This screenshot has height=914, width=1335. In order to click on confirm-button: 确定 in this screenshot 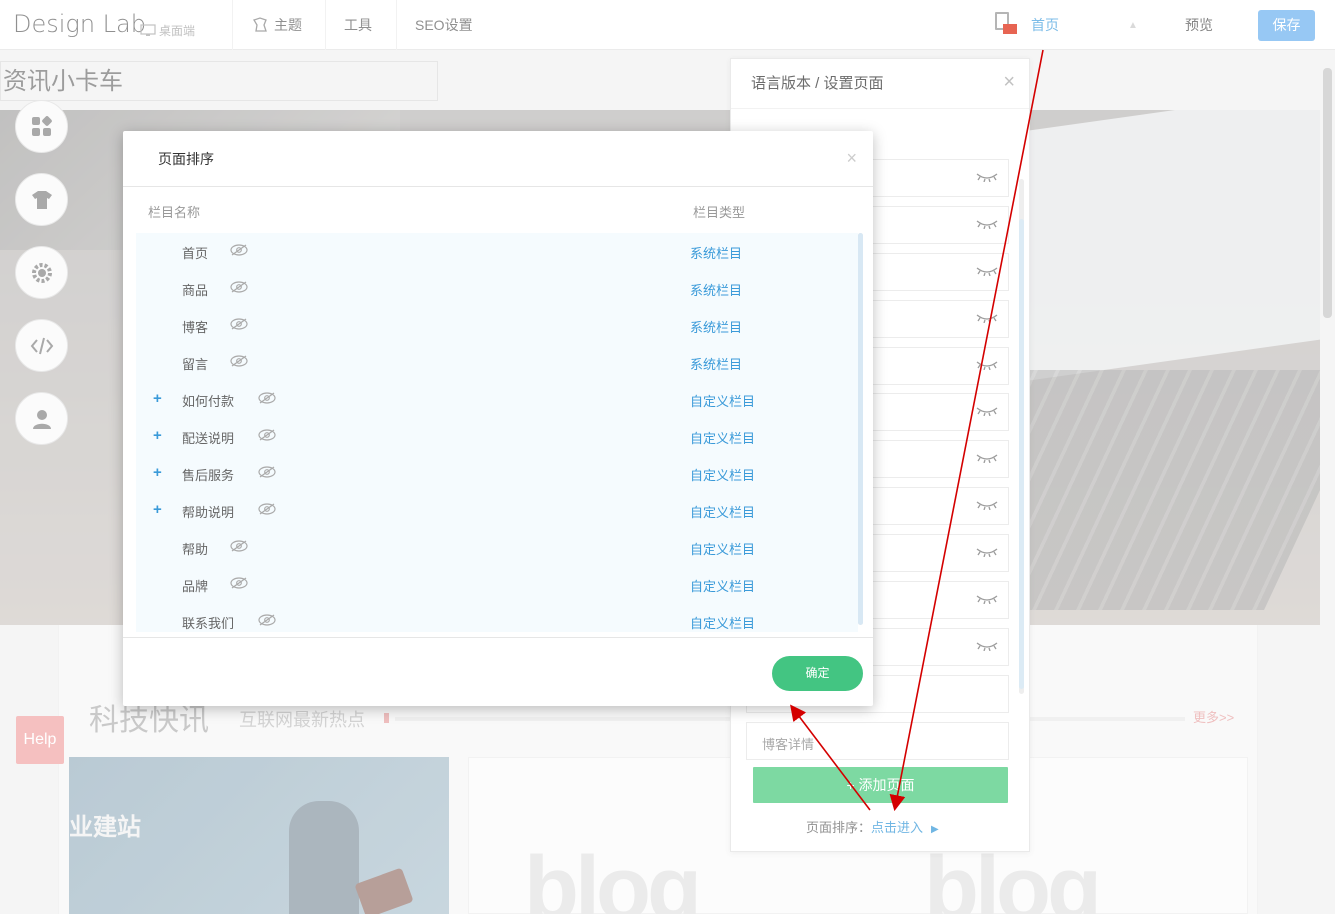, I will do `click(817, 673)`.